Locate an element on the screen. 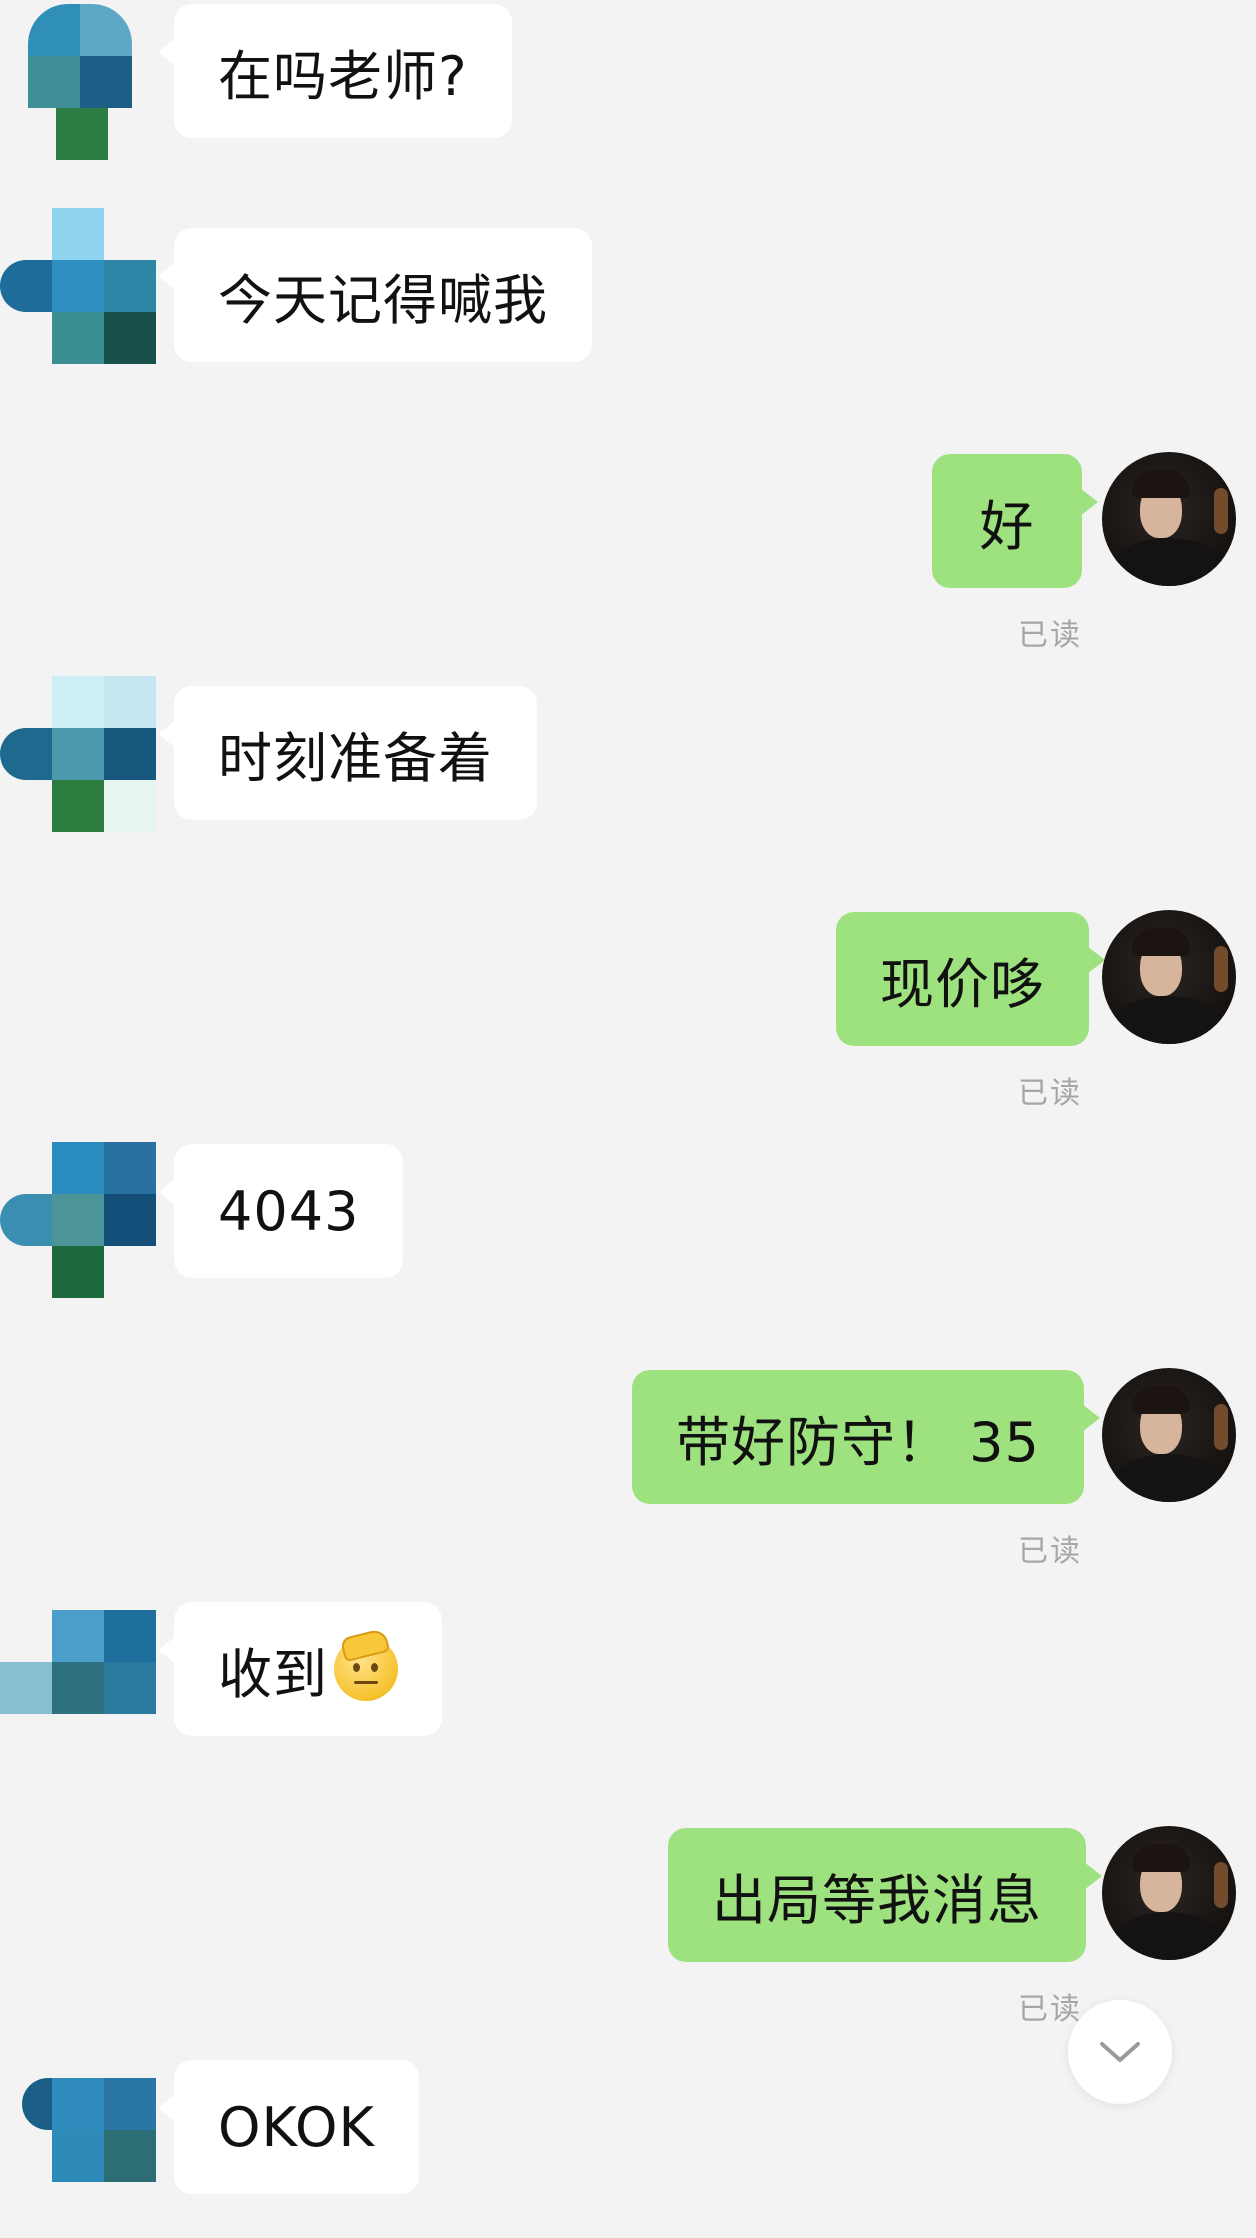  message-text: 出局等我消息 is located at coordinates (877, 1900).